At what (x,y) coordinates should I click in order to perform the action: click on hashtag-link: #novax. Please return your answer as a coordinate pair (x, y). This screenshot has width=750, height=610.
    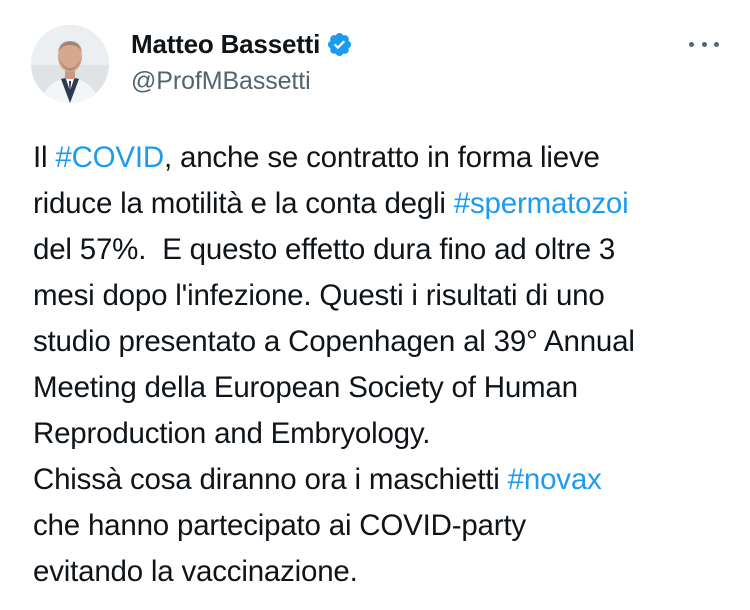
    Looking at the image, I should click on (555, 479).